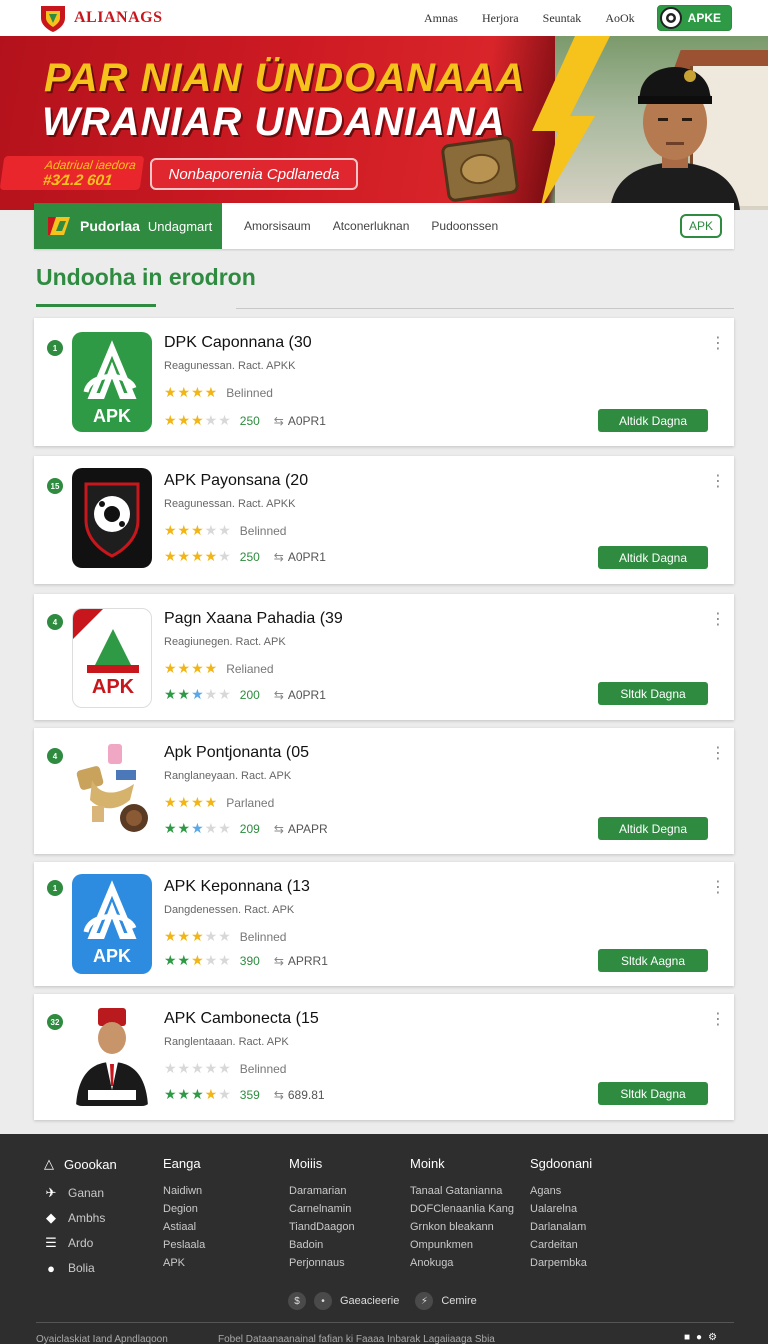 The width and height of the screenshot is (768, 1344). What do you see at coordinates (100, 18) in the screenshot?
I see `brand-logo: ALIANAGS` at bounding box center [100, 18].